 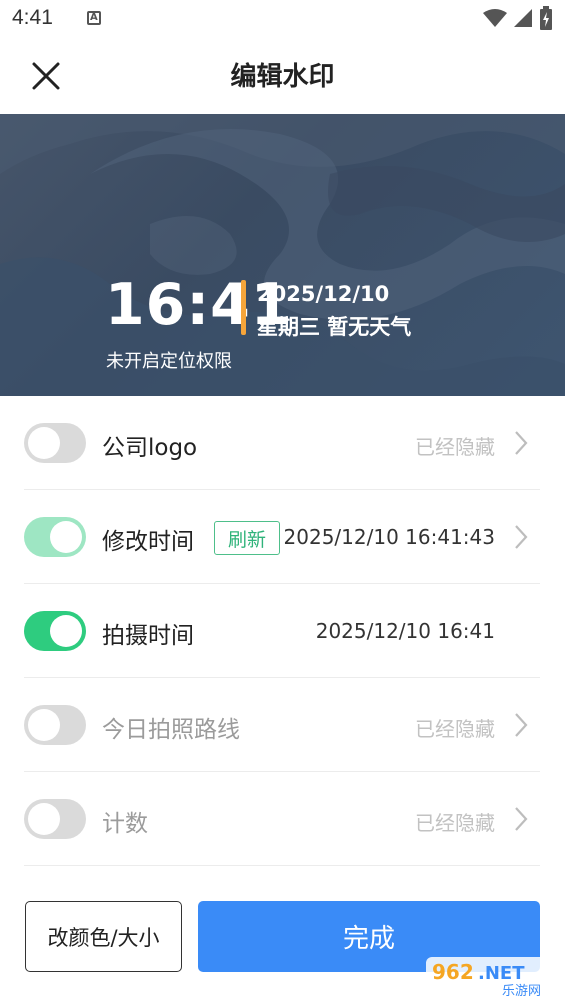 I want to click on signal-icon, so click(x=523, y=18).